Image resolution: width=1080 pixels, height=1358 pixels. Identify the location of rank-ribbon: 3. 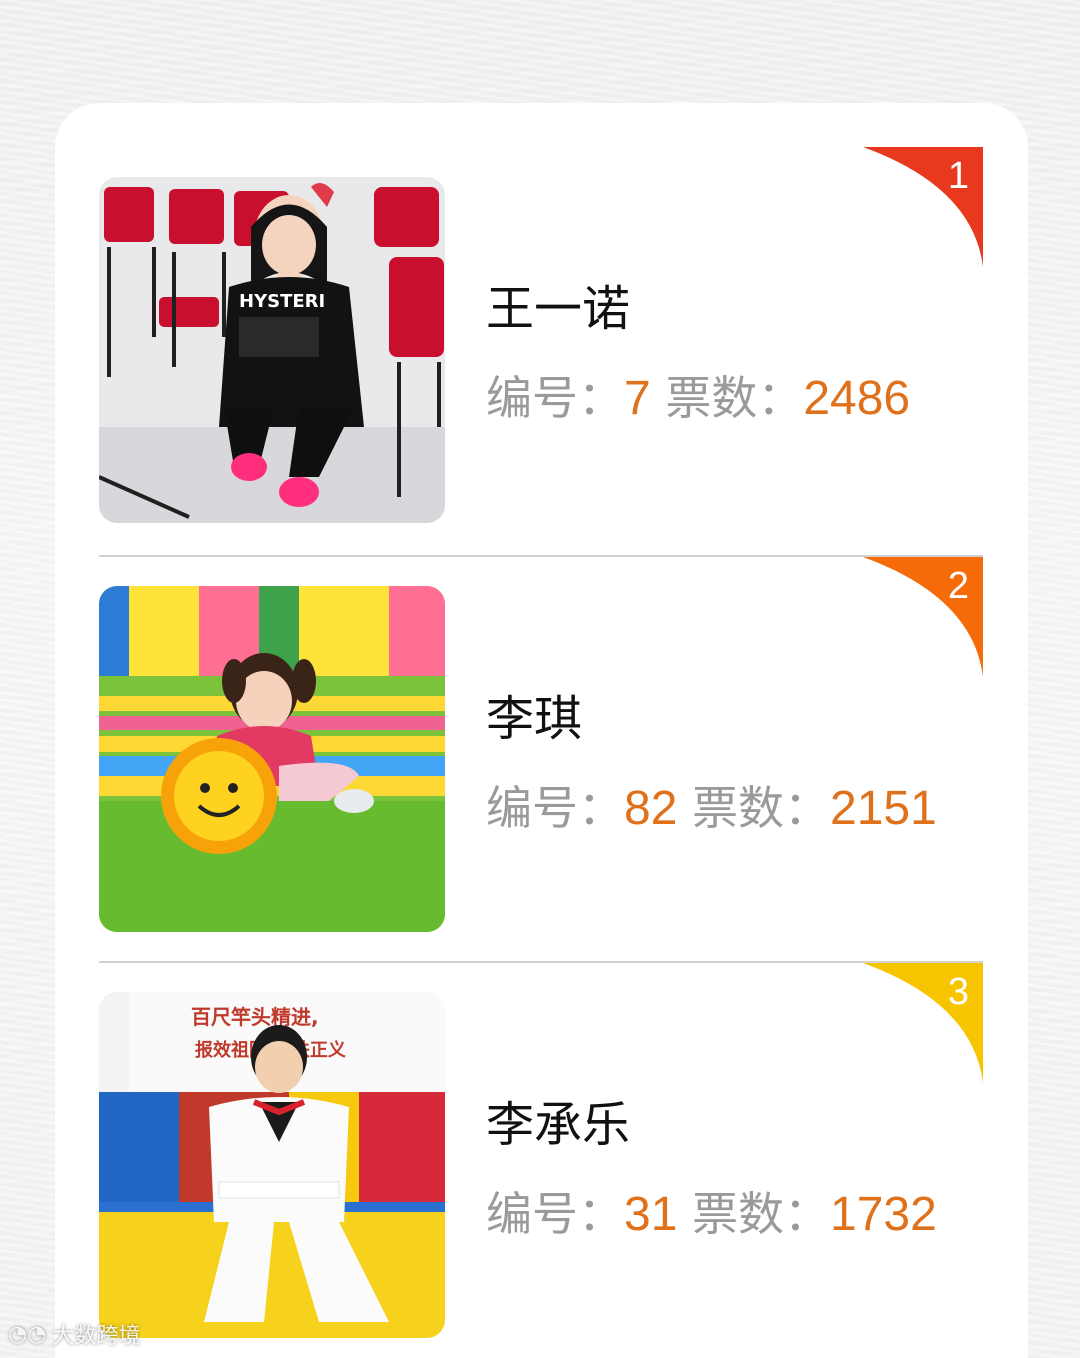
(923, 1023).